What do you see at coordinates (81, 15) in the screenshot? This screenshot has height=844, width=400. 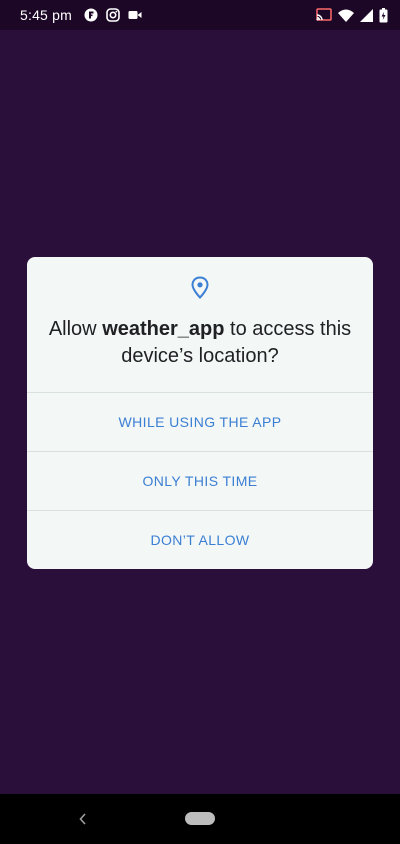 I see `status-left: 5:45 pm` at bounding box center [81, 15].